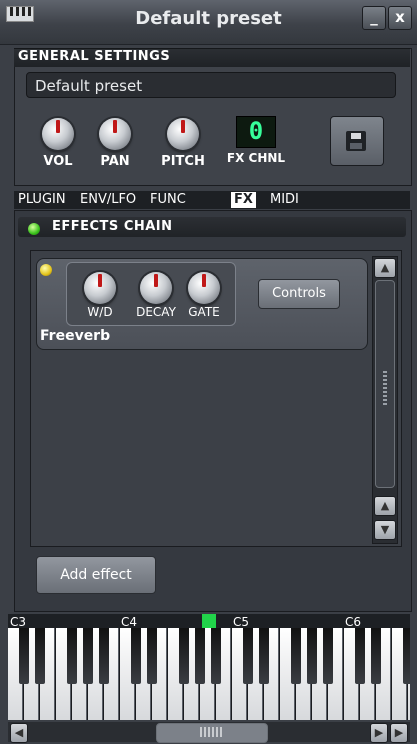 The image size is (417, 744). Describe the element at coordinates (204, 288) in the screenshot. I see `gate-knob` at that location.